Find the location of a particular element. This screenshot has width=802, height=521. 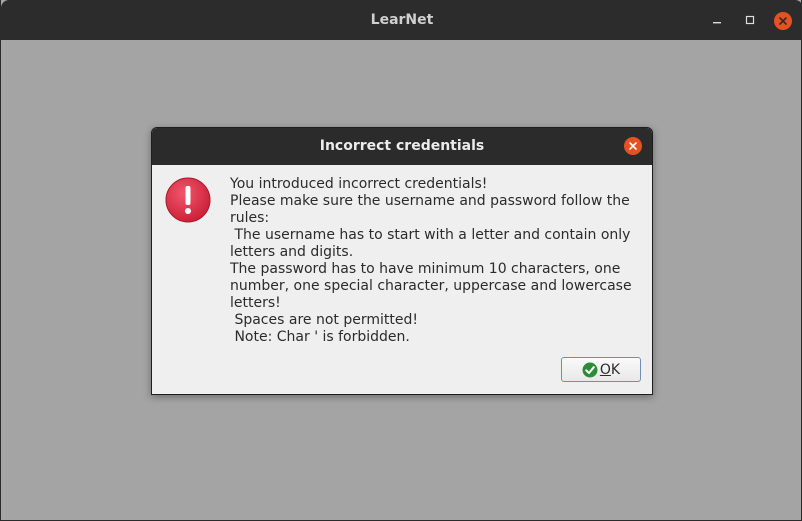

dialog-title: Incorrect credentials is located at coordinates (402, 146).